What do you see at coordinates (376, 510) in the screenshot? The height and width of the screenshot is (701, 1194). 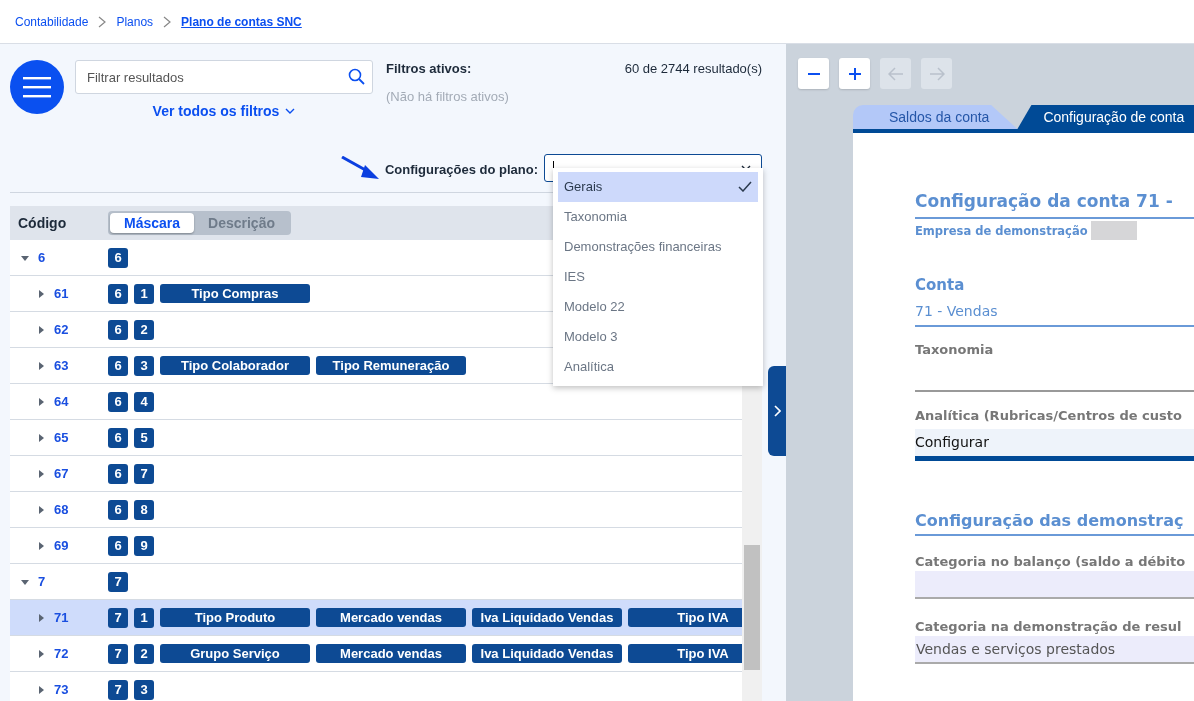 I see `tree-row: 68 6 8` at bounding box center [376, 510].